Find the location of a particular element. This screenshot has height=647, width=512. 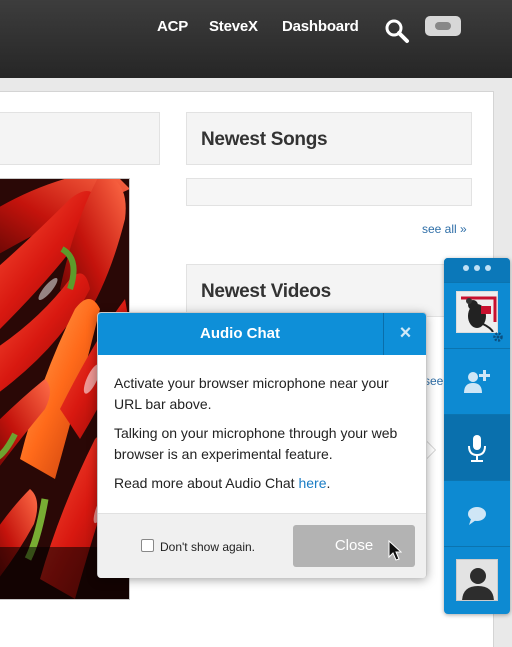

toggle-knob is located at coordinates (443, 26).